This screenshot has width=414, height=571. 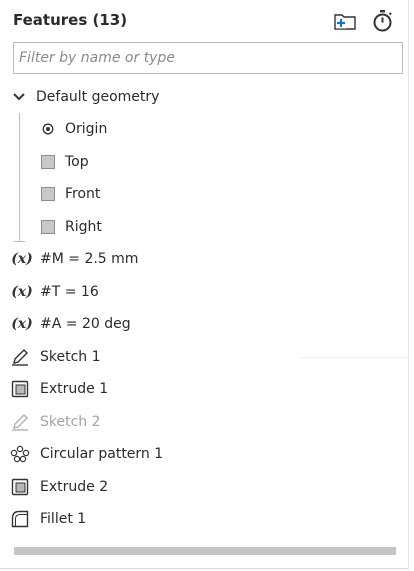 What do you see at coordinates (98, 97) in the screenshot?
I see `default-geometry-label: Default geometry` at bounding box center [98, 97].